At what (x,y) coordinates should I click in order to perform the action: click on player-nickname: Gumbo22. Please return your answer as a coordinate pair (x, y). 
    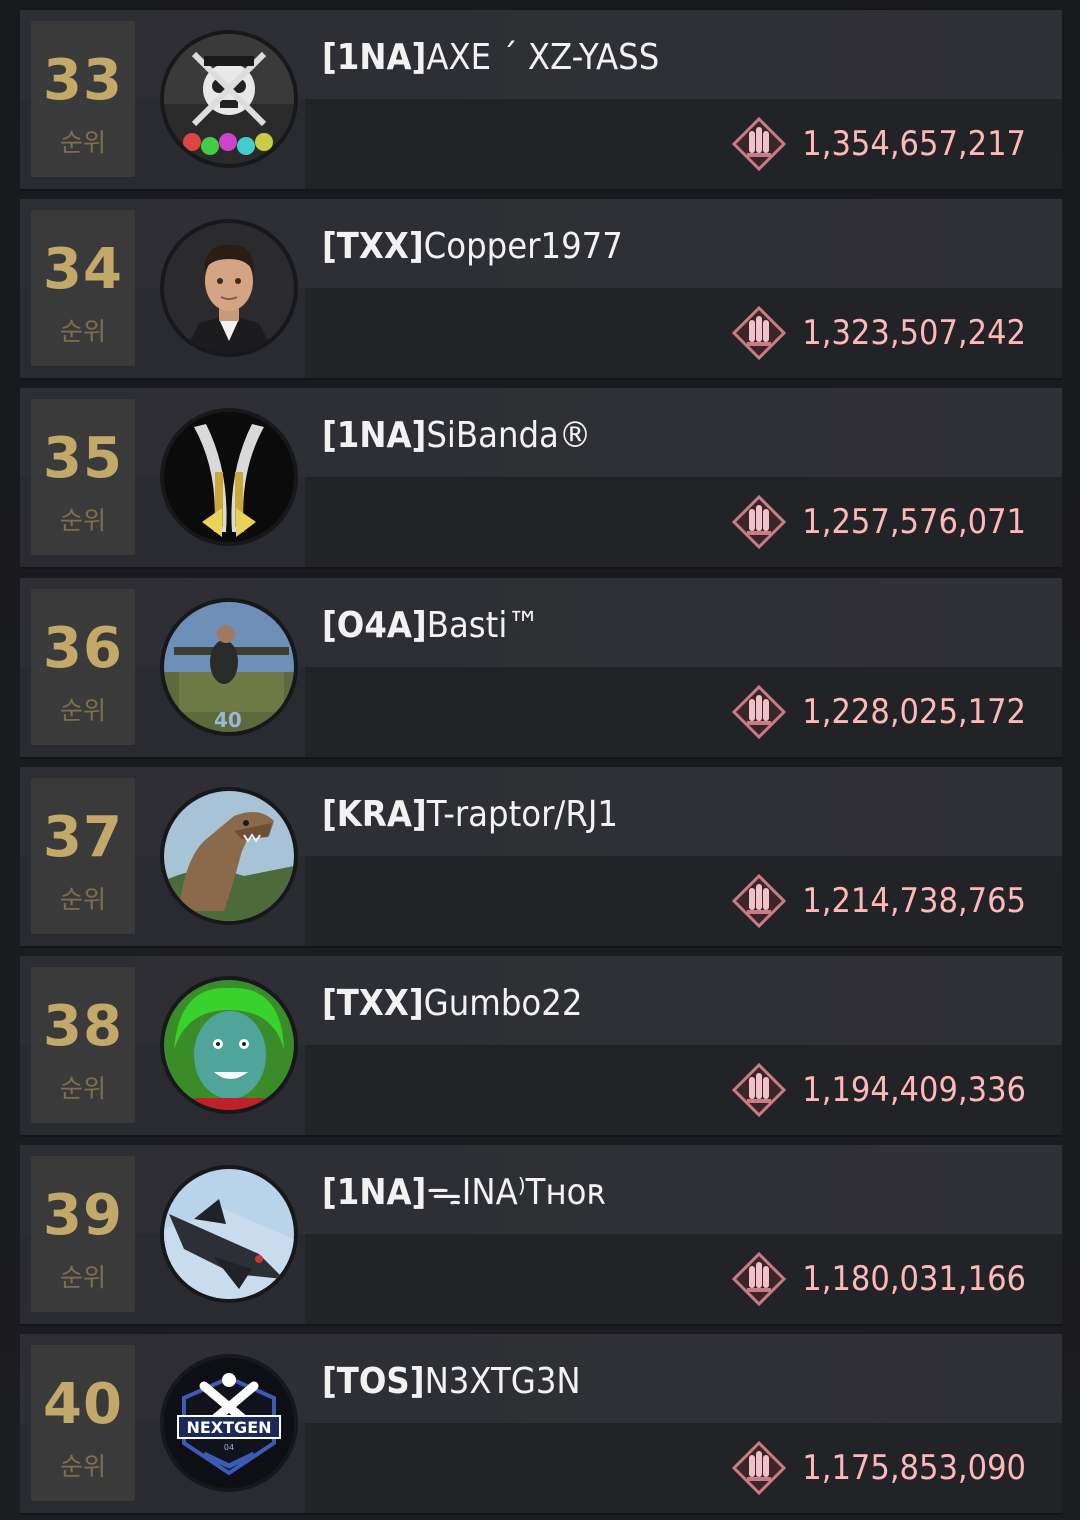
    Looking at the image, I should click on (503, 1003).